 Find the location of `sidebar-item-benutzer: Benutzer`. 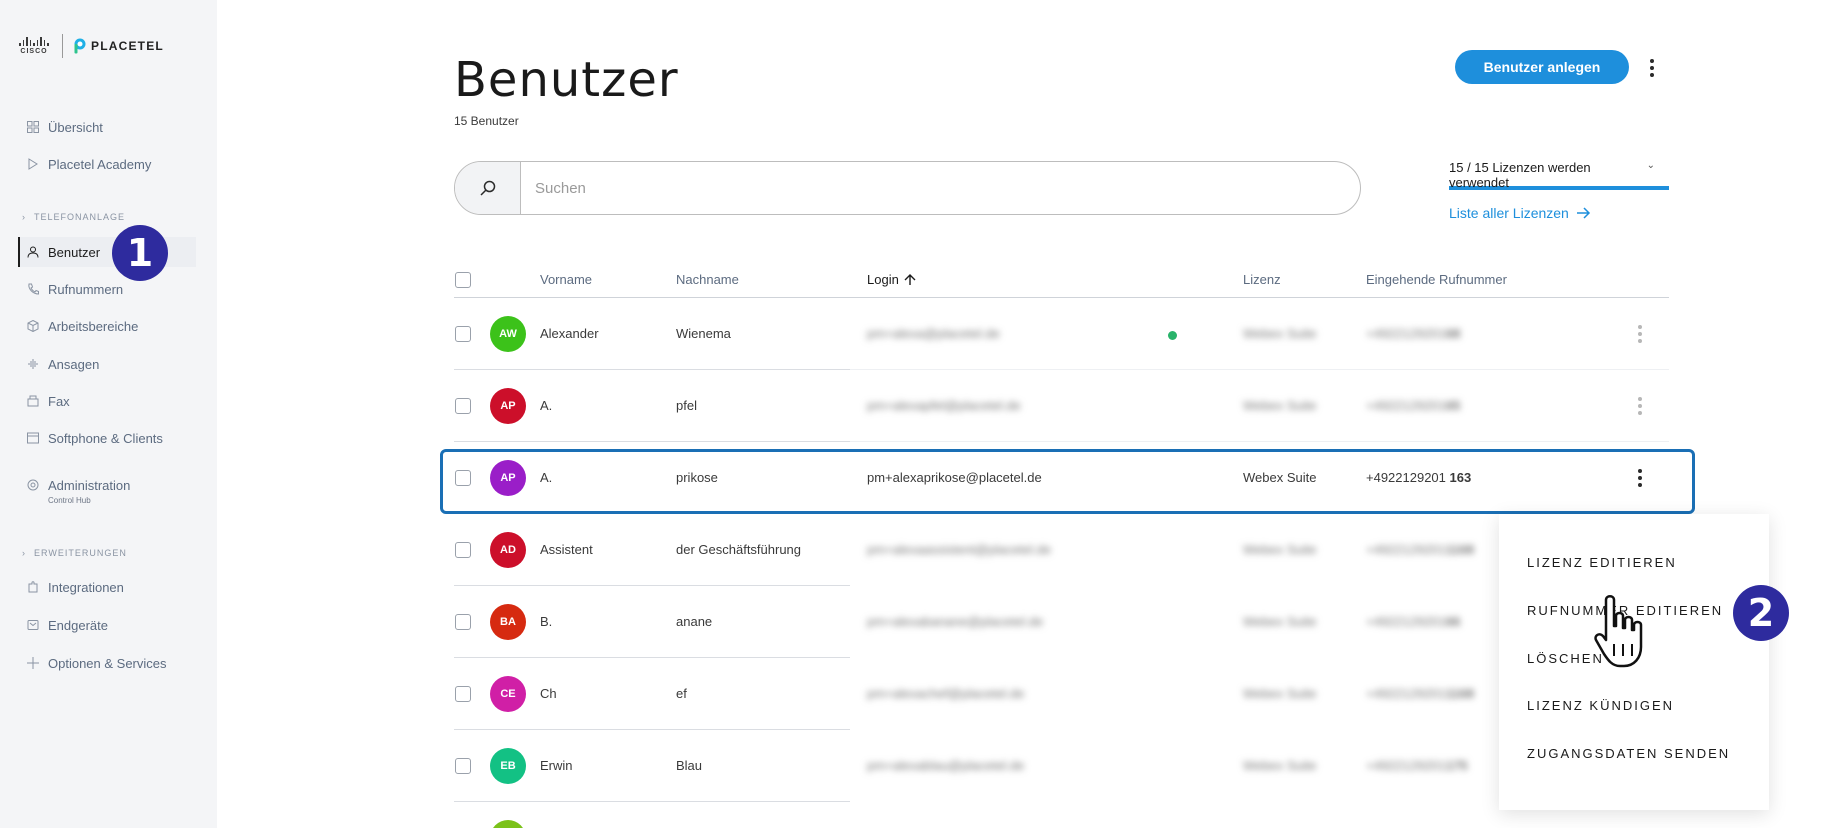

sidebar-item-benutzer: Benutzer is located at coordinates (63, 252).